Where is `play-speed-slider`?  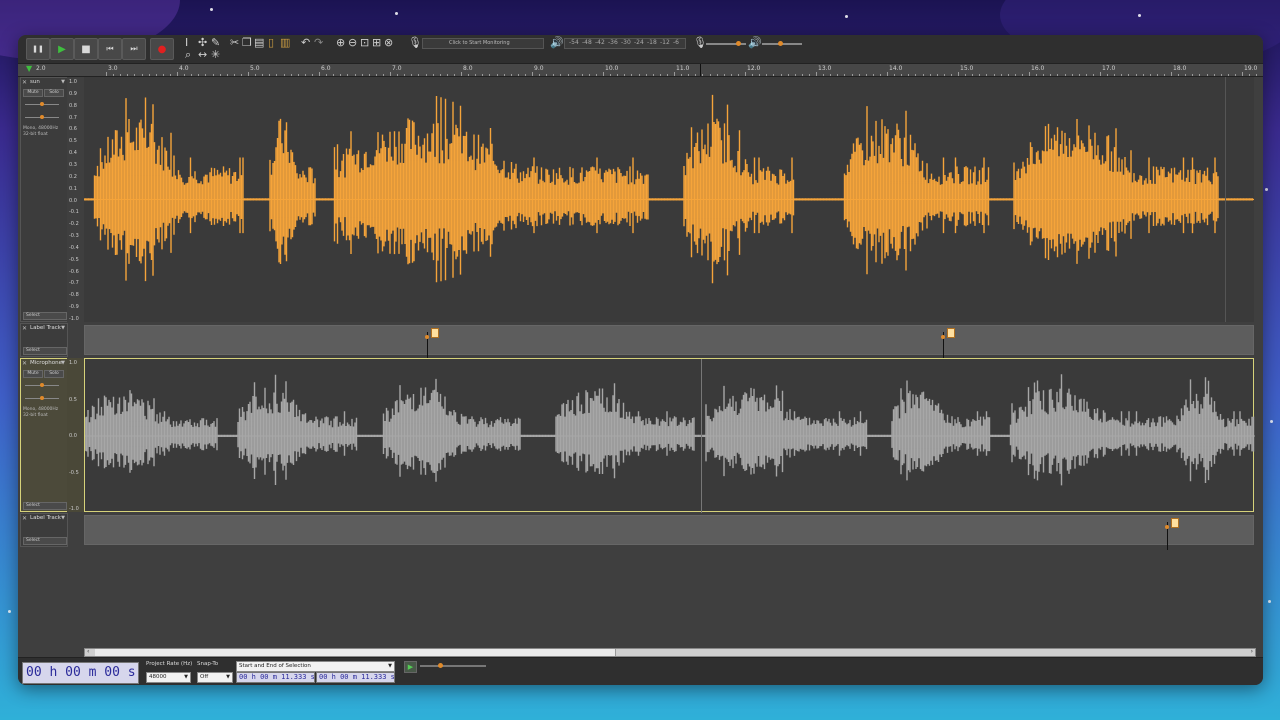 play-speed-slider is located at coordinates (453, 666).